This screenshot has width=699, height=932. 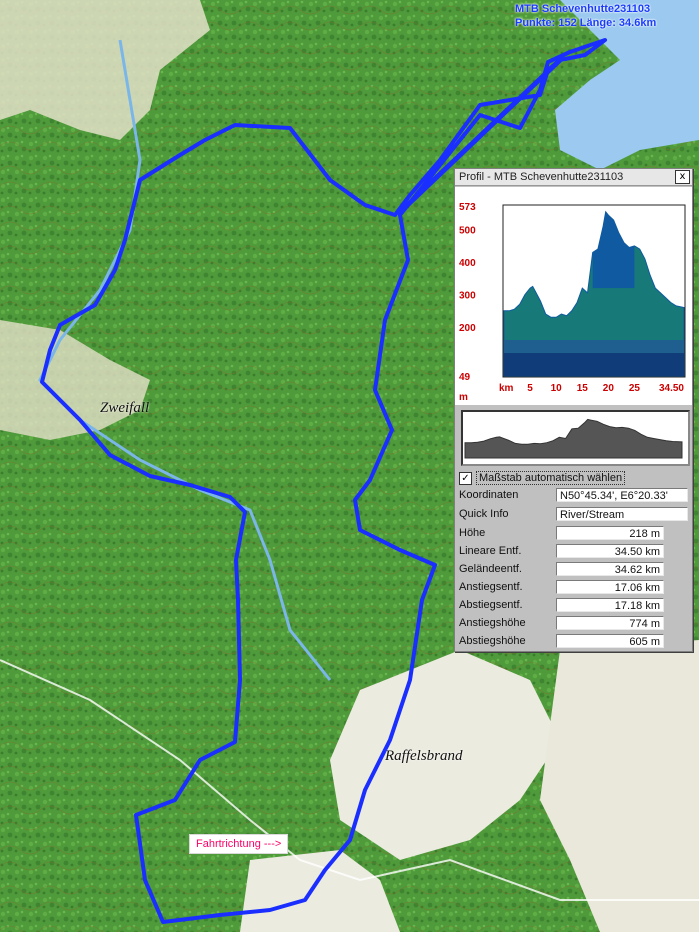 I want to click on elevation-chart-svg: 49 200 300 400 500 573 m km 5 10 15 20 25 34.50, so click(x=572, y=302).